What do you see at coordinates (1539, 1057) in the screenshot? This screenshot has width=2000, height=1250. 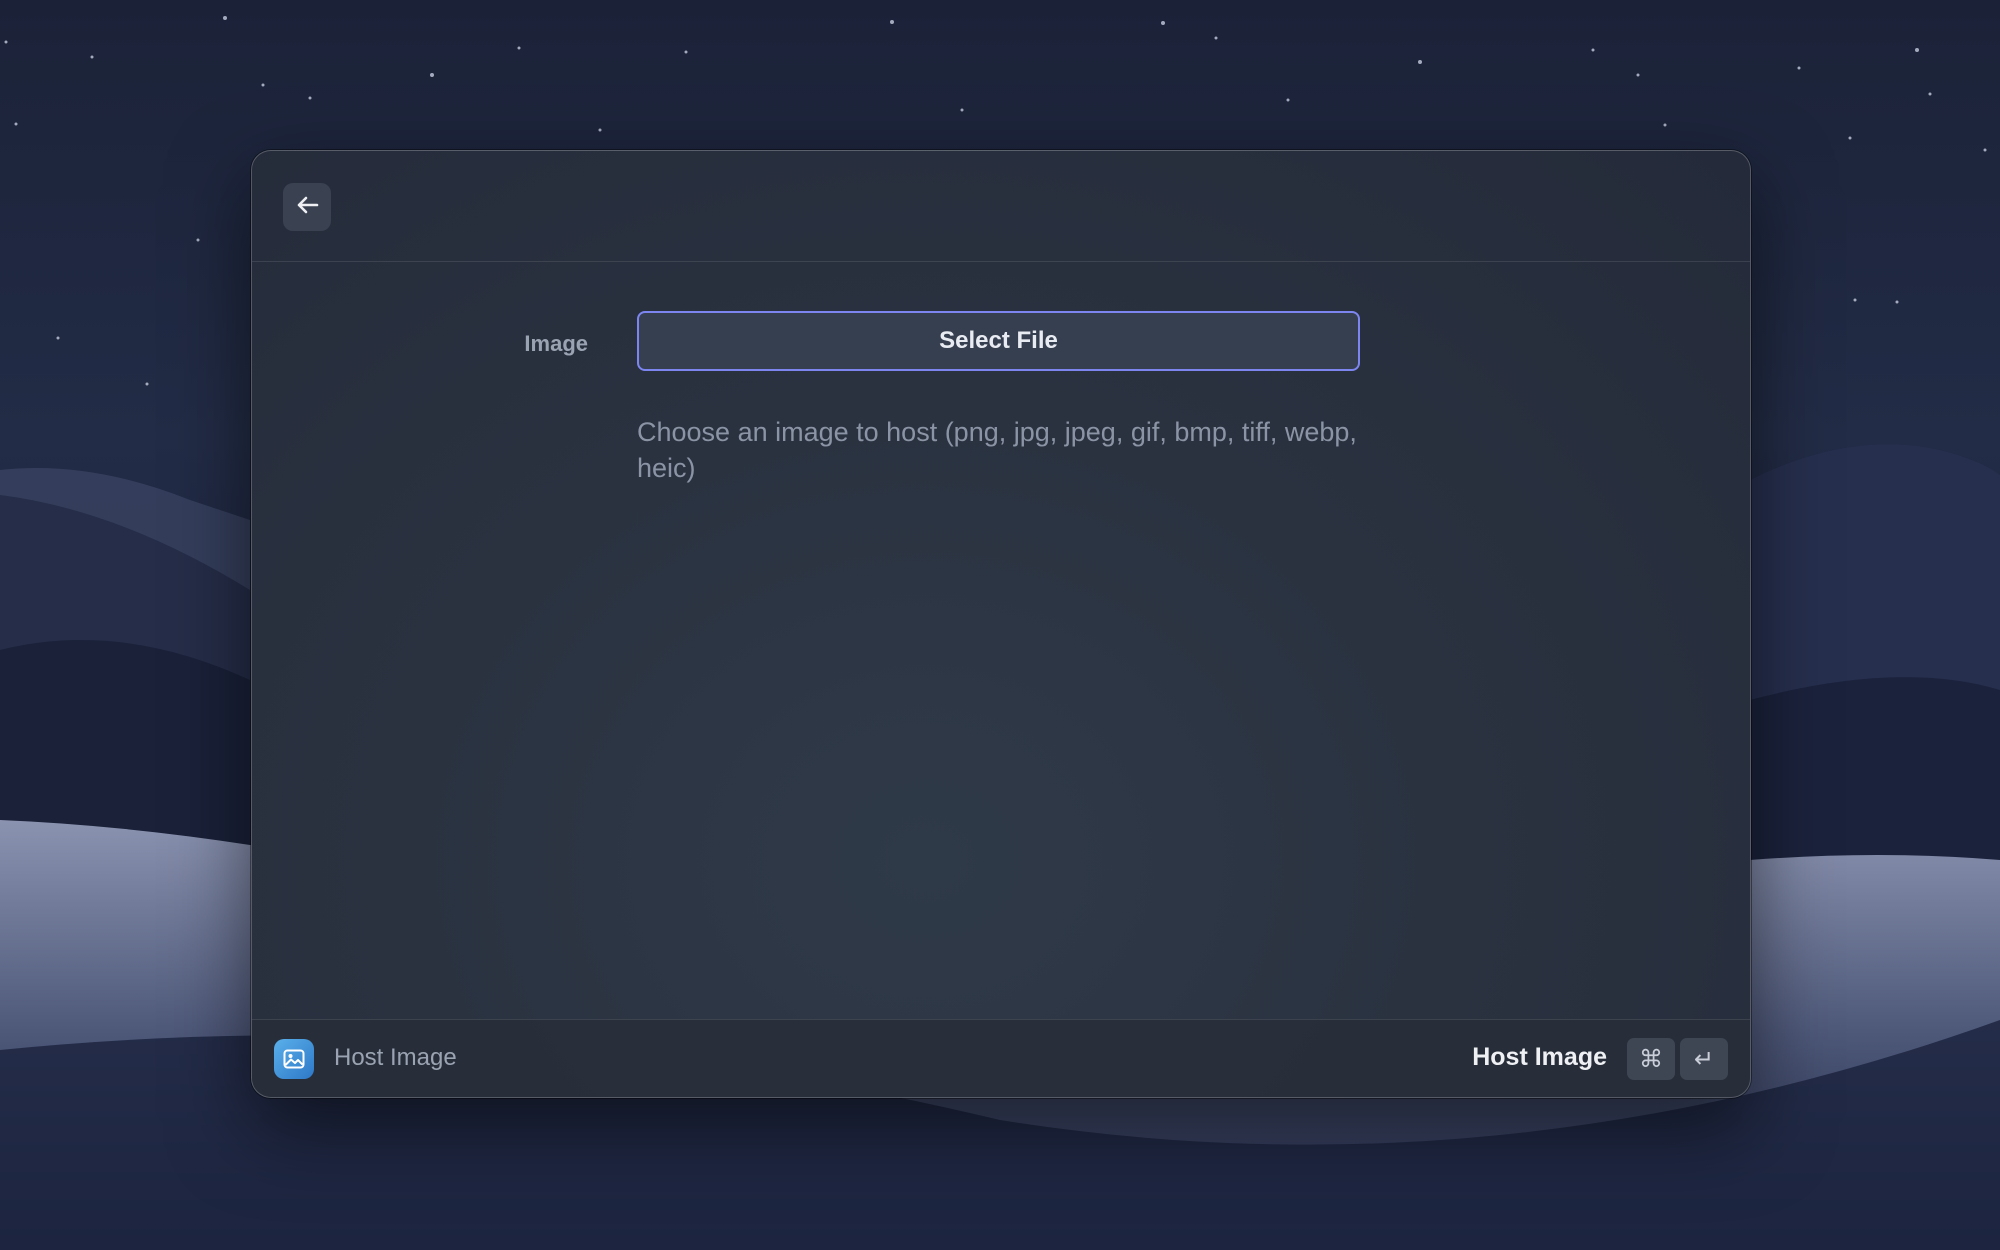 I see `host-image-action: Host Image` at bounding box center [1539, 1057].